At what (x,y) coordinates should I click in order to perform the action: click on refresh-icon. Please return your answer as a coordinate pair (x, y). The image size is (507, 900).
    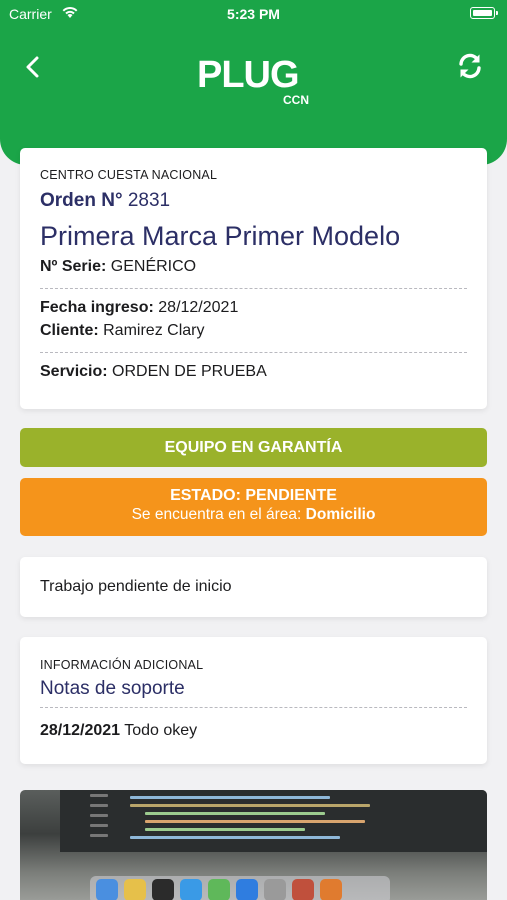
    Looking at the image, I should click on (470, 66).